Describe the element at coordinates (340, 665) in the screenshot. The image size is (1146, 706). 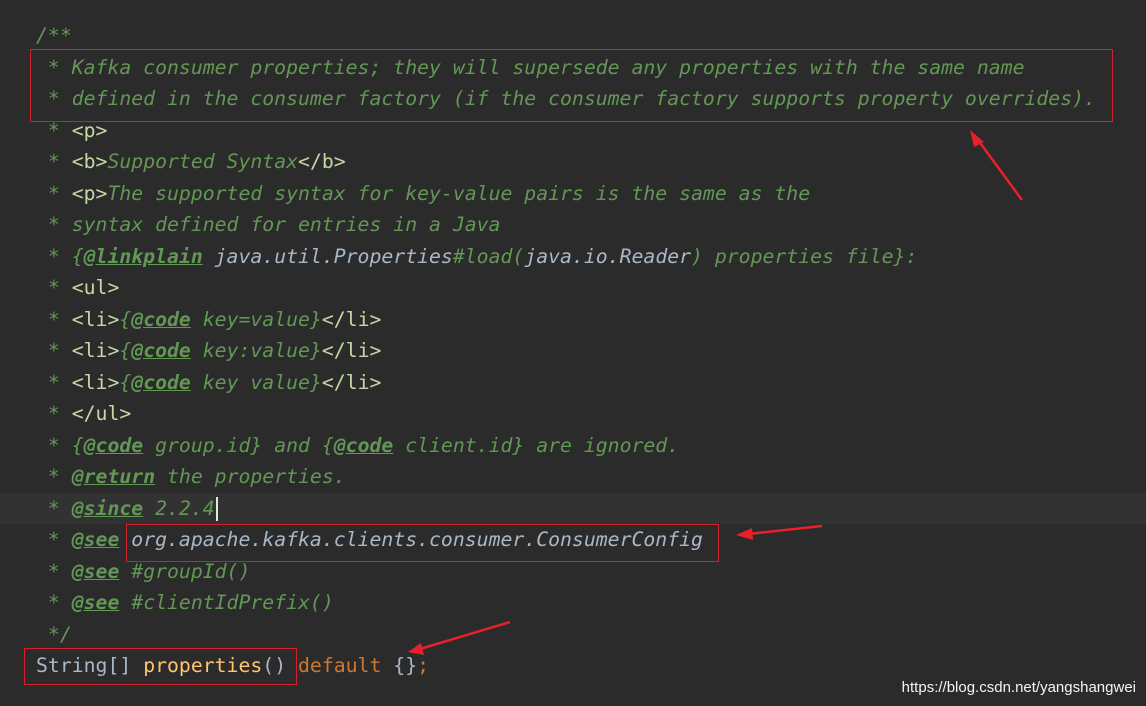
I see `keyword-default: default` at that location.